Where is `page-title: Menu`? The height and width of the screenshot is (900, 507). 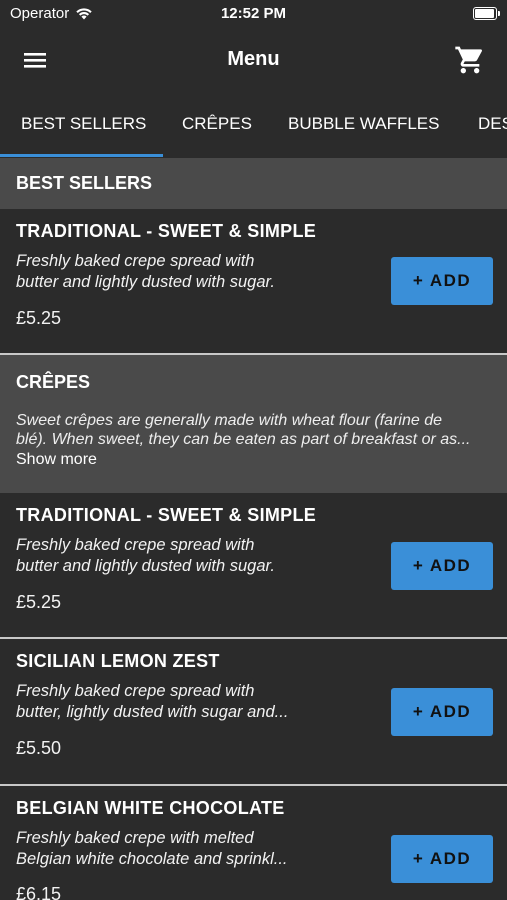
page-title: Menu is located at coordinates (253, 59).